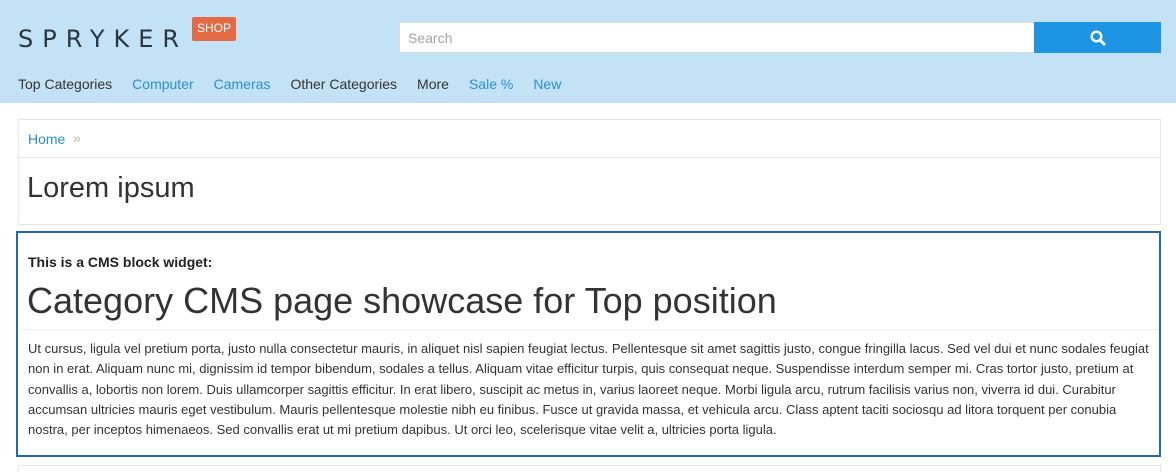 The height and width of the screenshot is (472, 1176). Describe the element at coordinates (120, 262) in the screenshot. I see `cms-block-label: This is a CMS block widget:` at that location.